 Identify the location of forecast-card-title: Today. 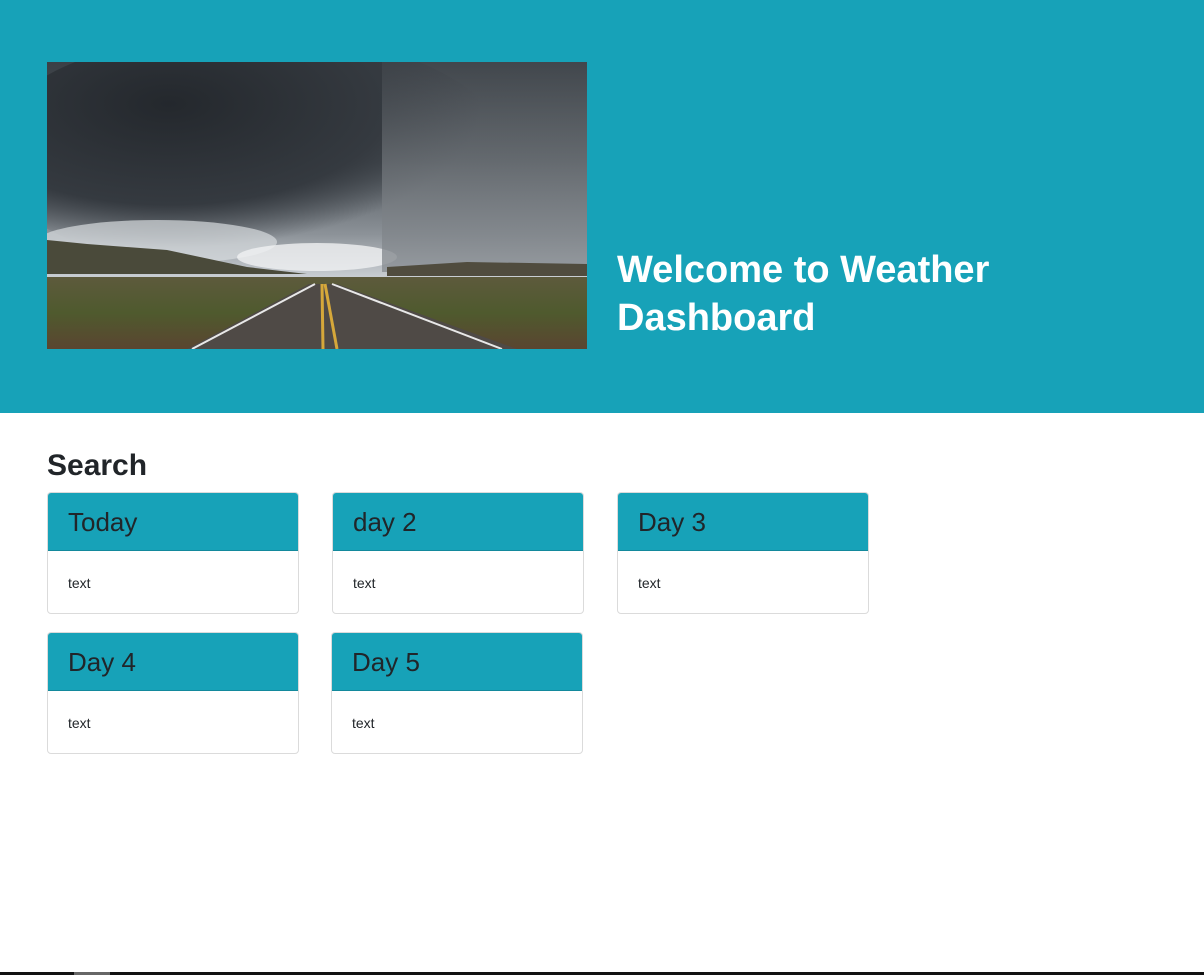
(173, 522).